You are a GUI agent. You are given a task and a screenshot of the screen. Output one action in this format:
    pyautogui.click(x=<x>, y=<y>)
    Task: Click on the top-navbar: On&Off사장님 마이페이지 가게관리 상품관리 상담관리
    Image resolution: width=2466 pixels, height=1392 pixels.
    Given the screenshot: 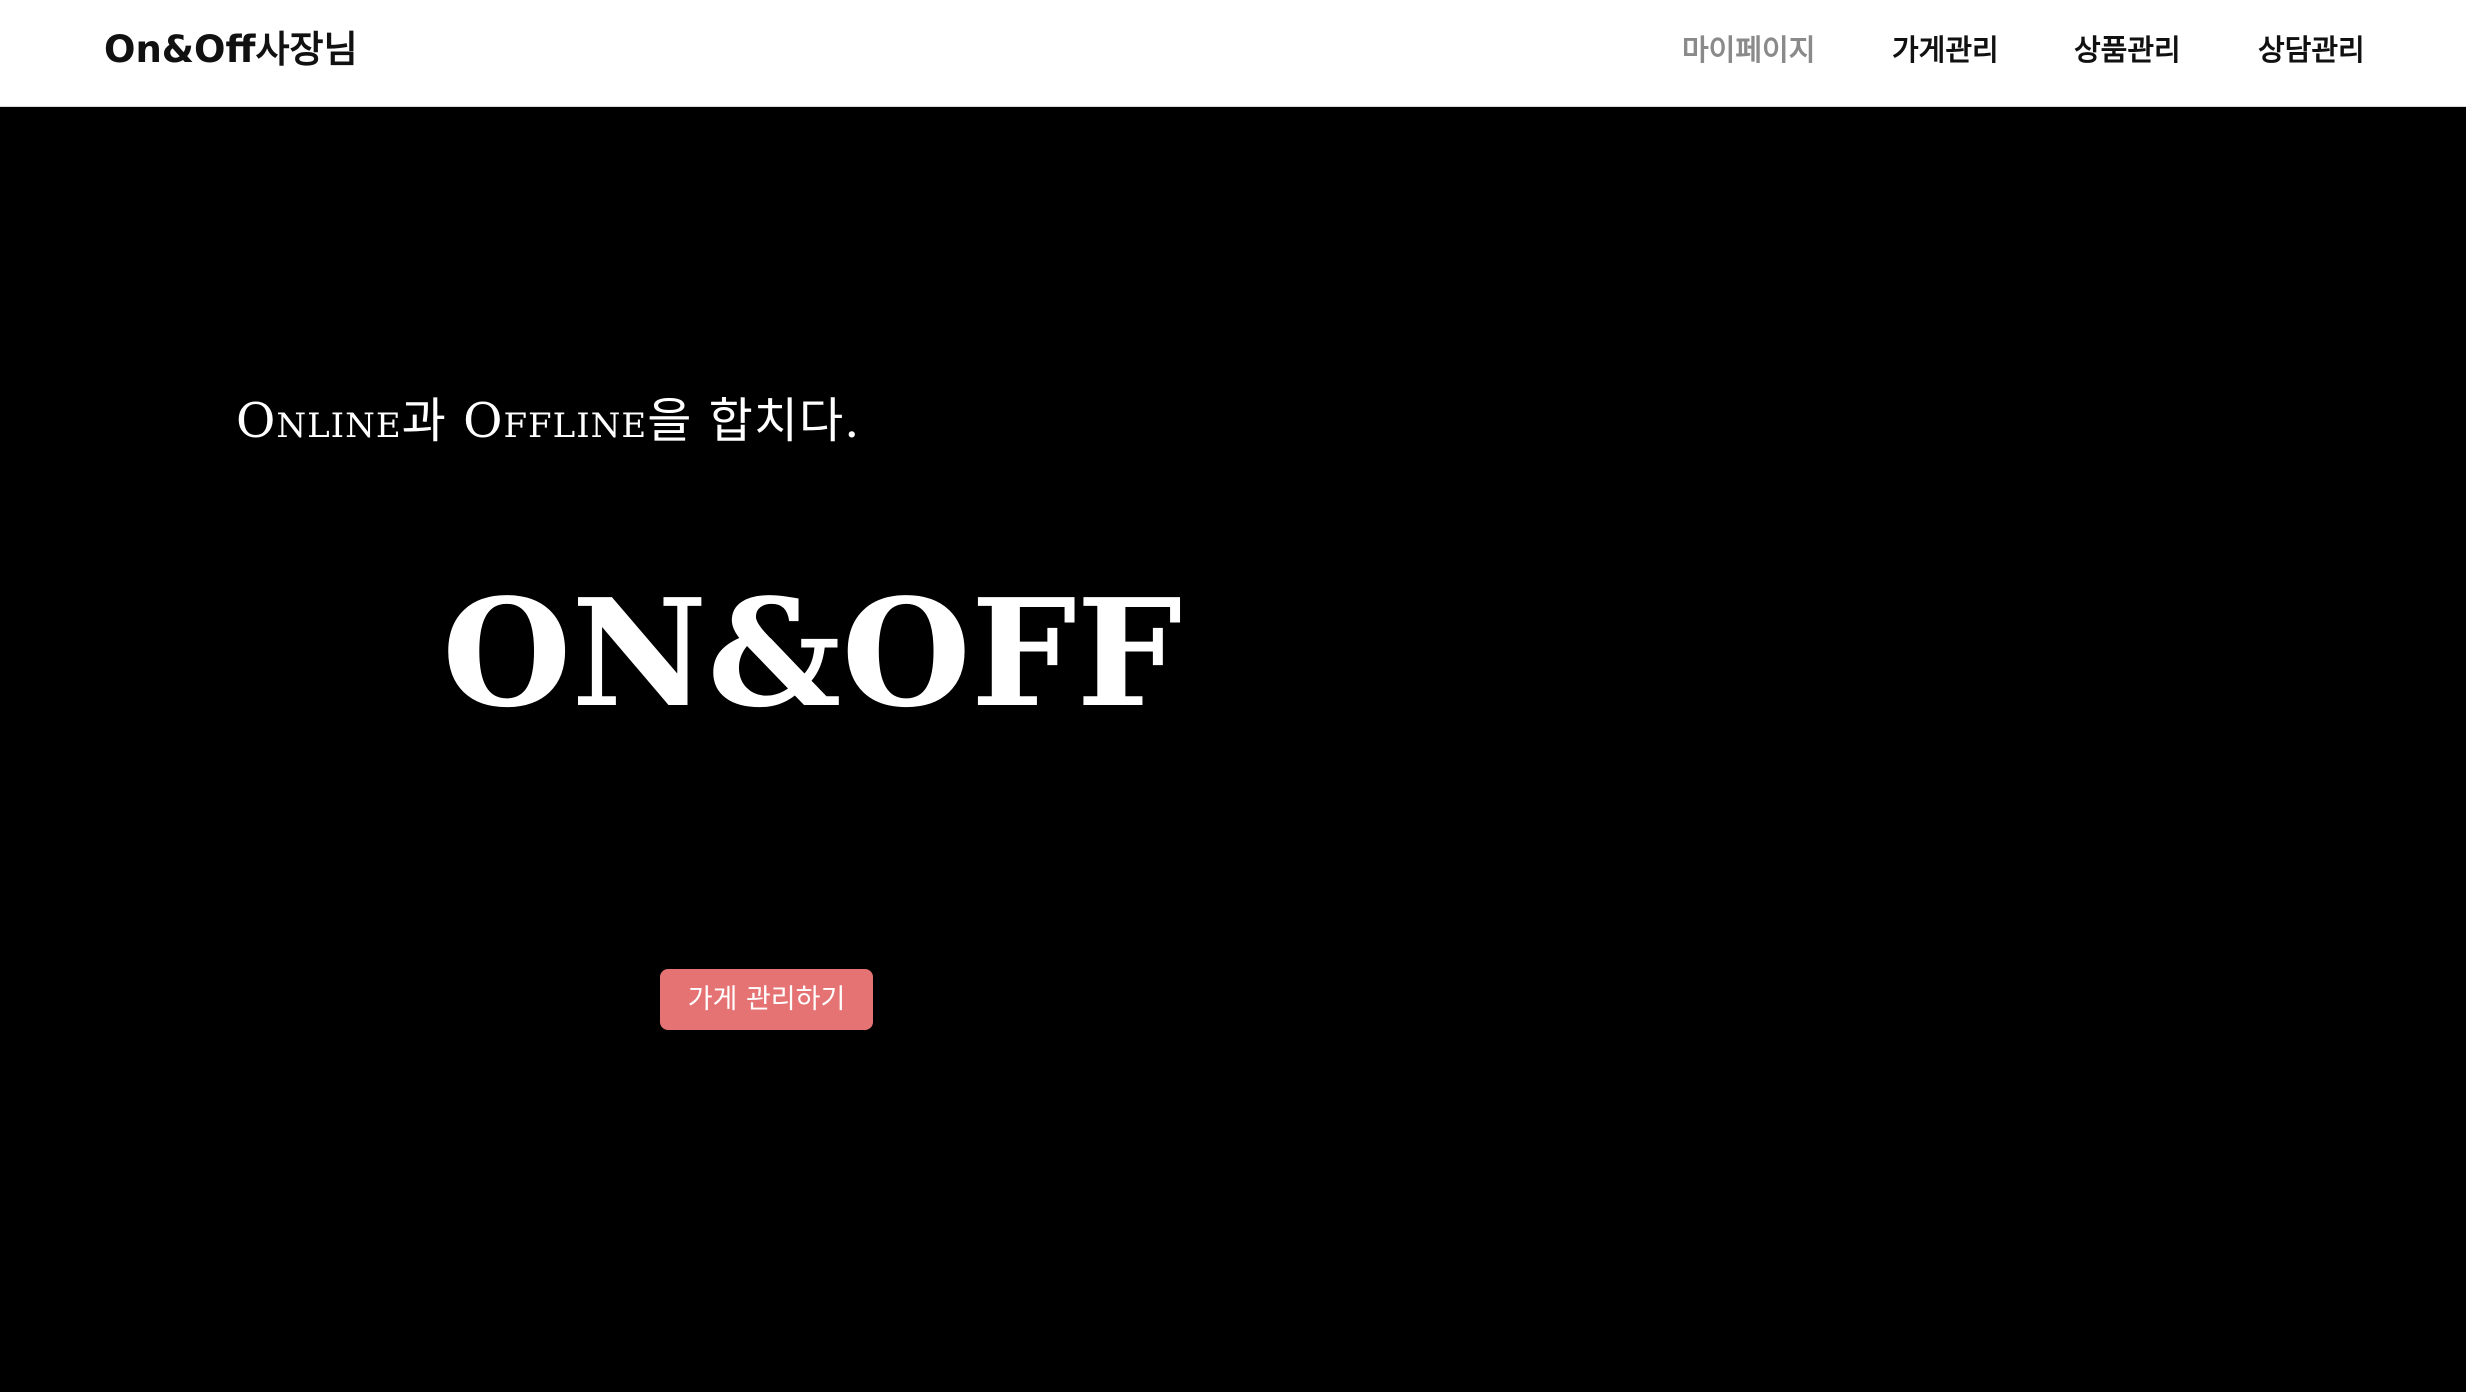 What is the action you would take?
    pyautogui.click(x=1233, y=53)
    